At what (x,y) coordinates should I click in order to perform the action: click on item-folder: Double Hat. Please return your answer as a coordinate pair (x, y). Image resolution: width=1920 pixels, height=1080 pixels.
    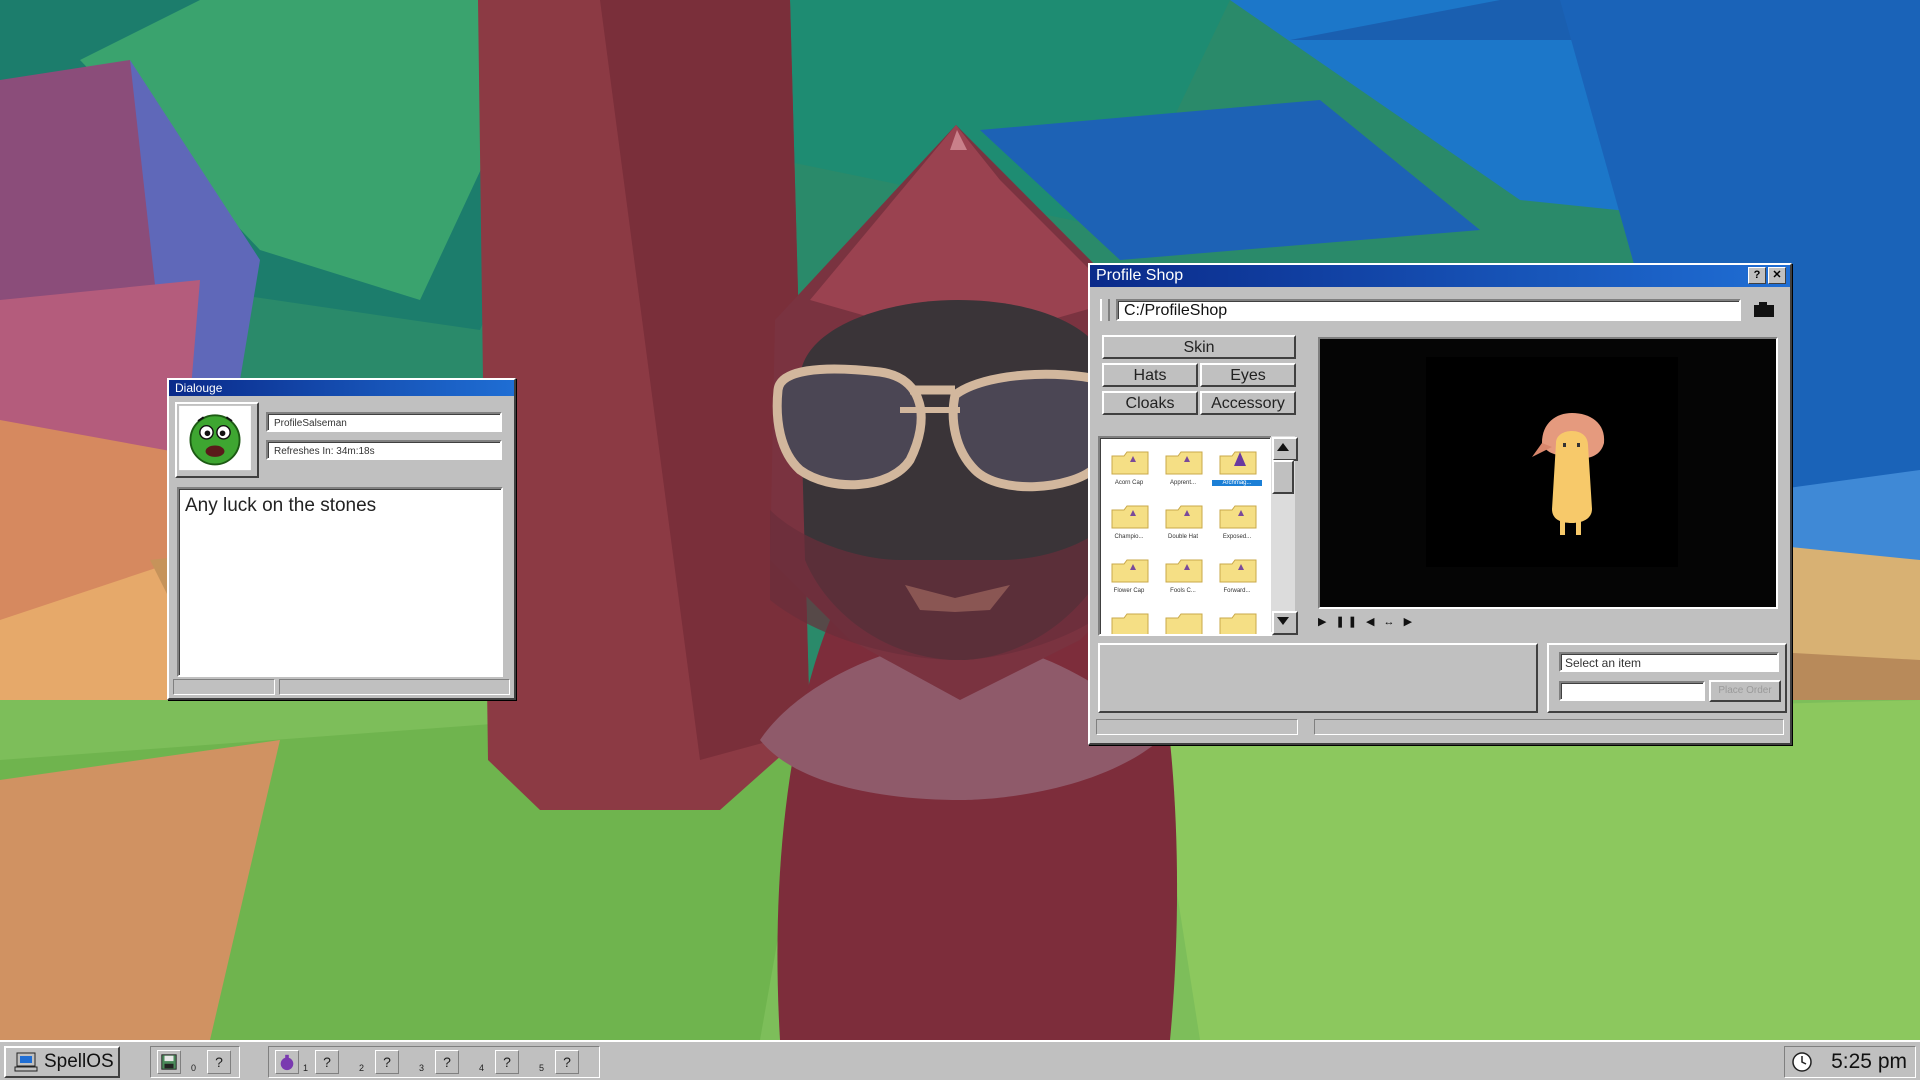
    Looking at the image, I should click on (1183, 522).